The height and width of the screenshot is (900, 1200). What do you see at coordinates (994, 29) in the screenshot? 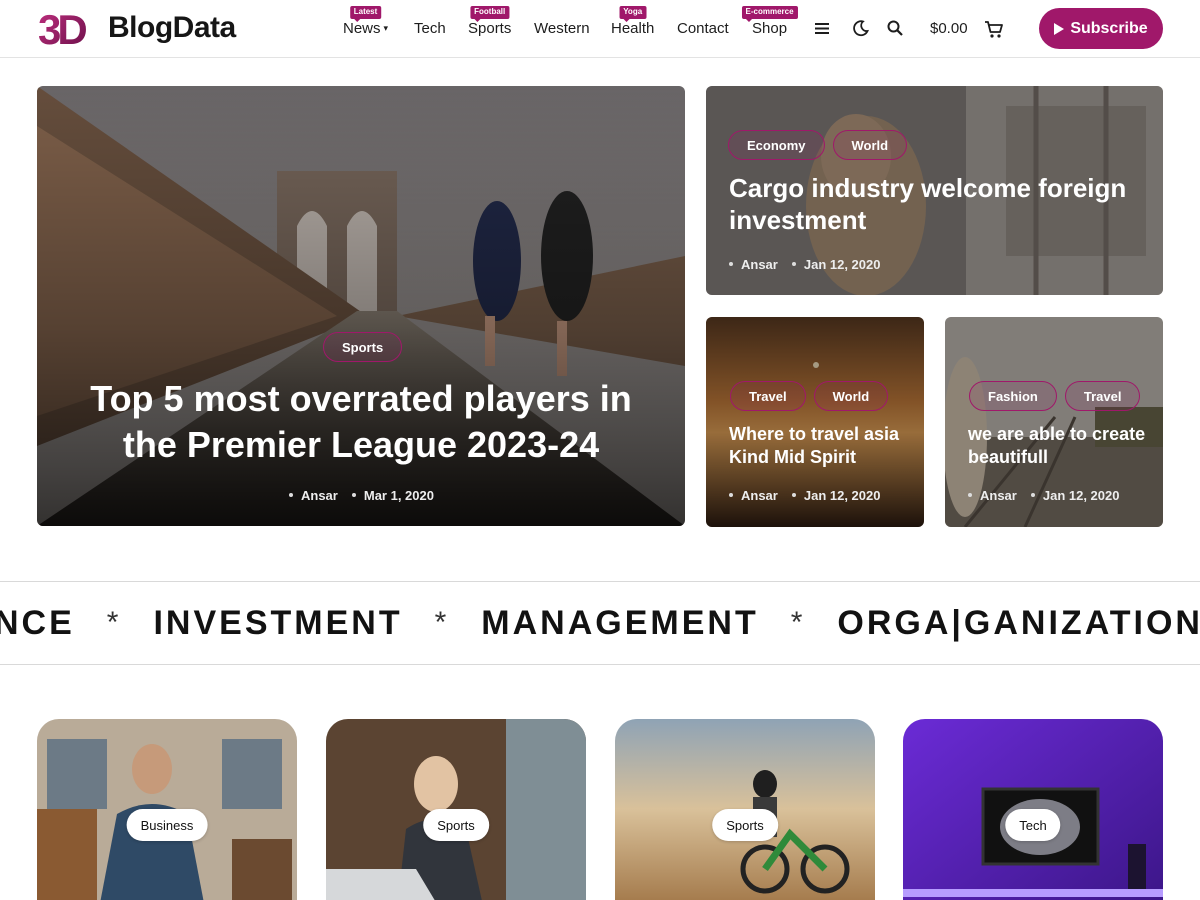
I see `cart-icon` at bounding box center [994, 29].